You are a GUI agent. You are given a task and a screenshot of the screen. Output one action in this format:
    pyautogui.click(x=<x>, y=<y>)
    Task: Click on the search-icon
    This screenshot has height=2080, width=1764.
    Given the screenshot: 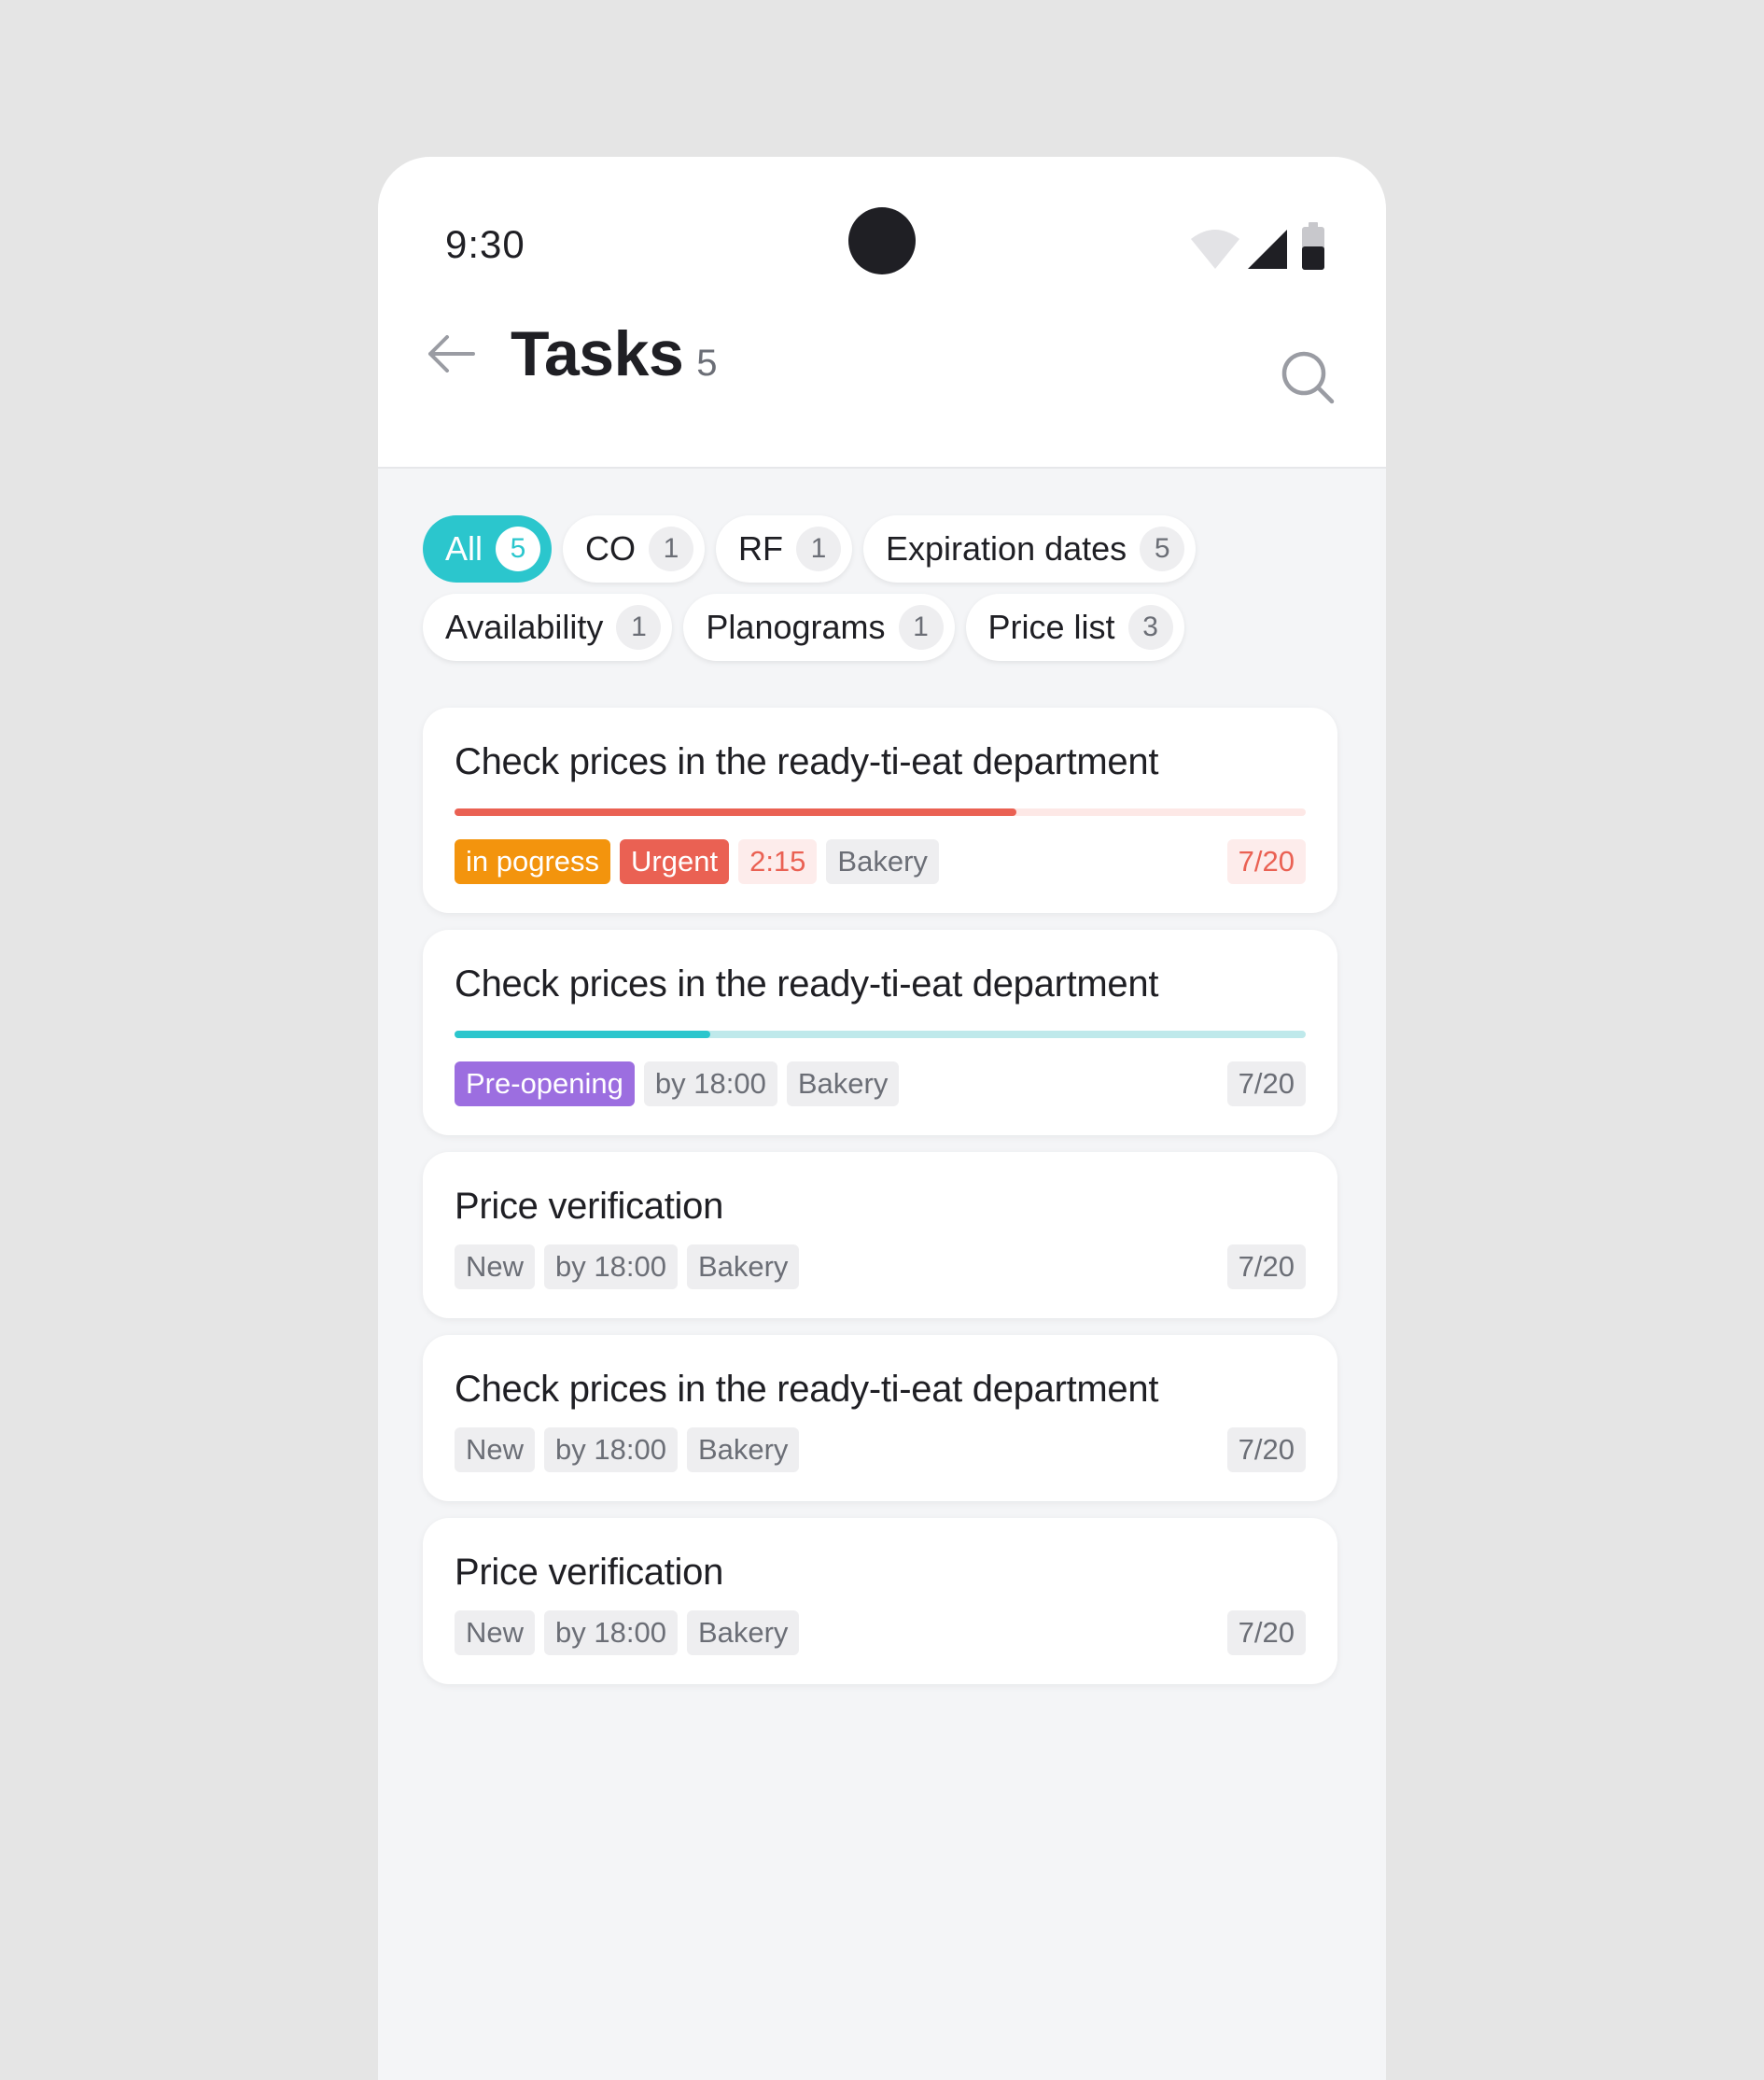 What is the action you would take?
    pyautogui.click(x=1308, y=379)
    